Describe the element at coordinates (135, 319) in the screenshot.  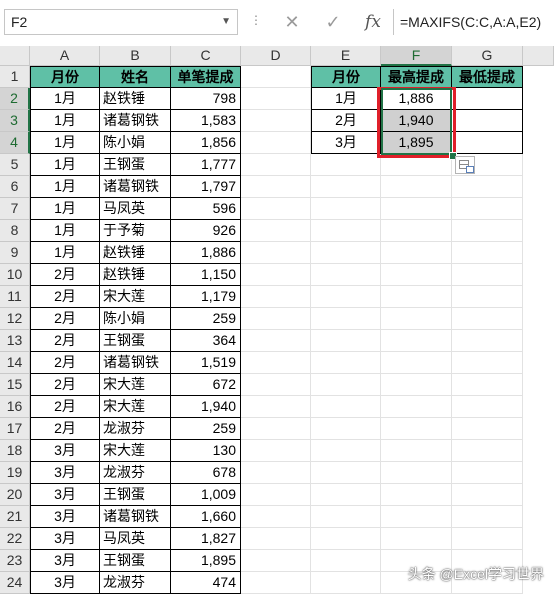
I see `table-cell: 陈小娟` at that location.